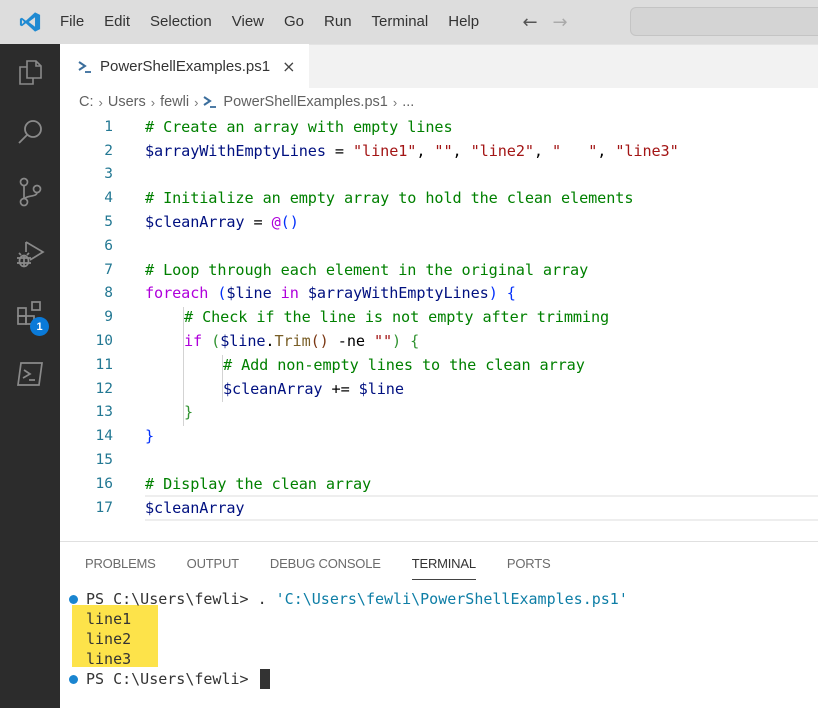 The width and height of the screenshot is (818, 708). Describe the element at coordinates (108, 269) in the screenshot. I see `line-number: 7` at that location.